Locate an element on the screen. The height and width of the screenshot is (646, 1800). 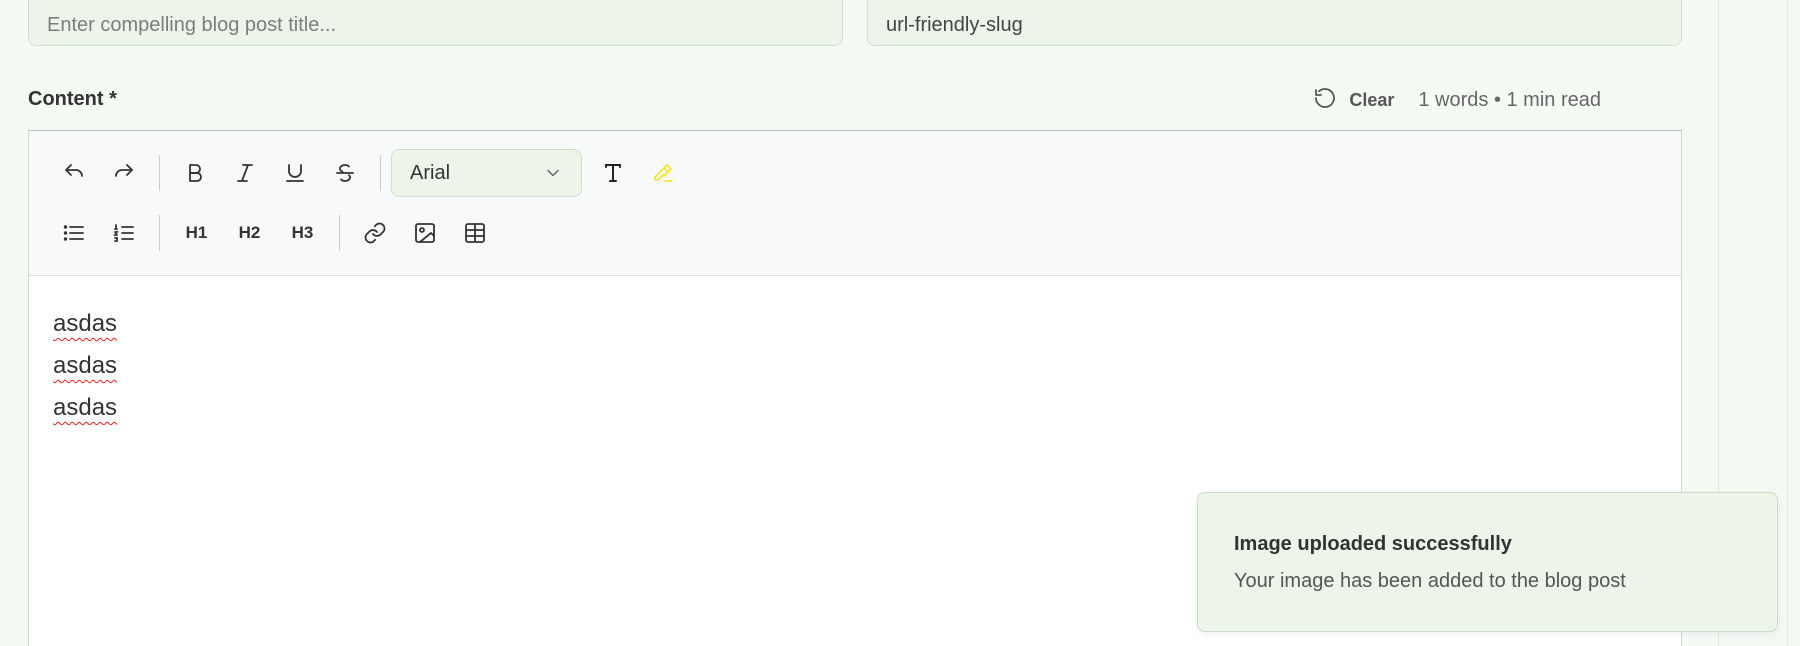
heading-3-button: H3 is located at coordinates (302, 233).